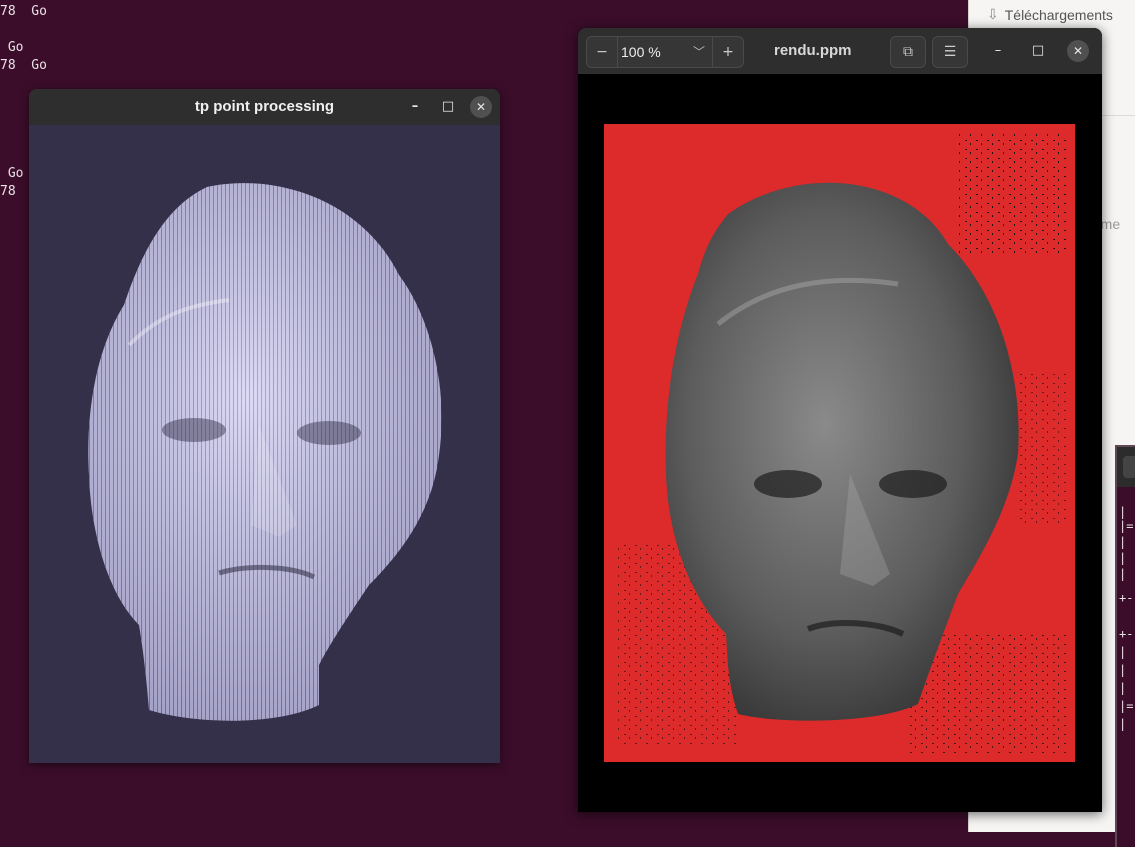 This screenshot has height=847, width=1135. I want to click on window-title: tp point processing, so click(264, 106).